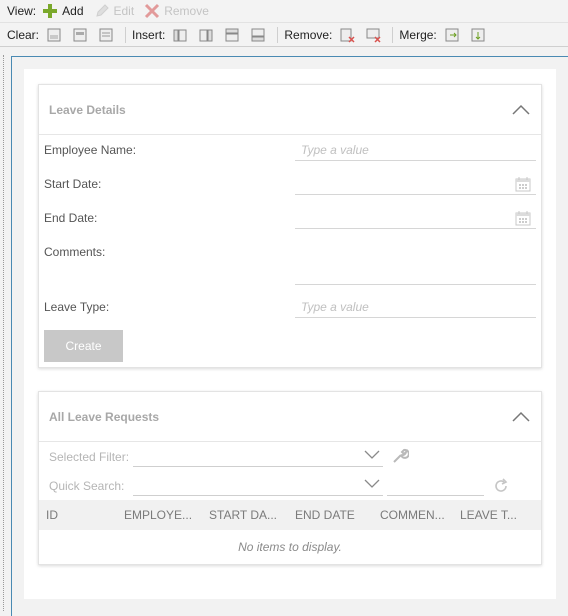  Describe the element at coordinates (102, 10) in the screenshot. I see `pencil-icon` at that location.